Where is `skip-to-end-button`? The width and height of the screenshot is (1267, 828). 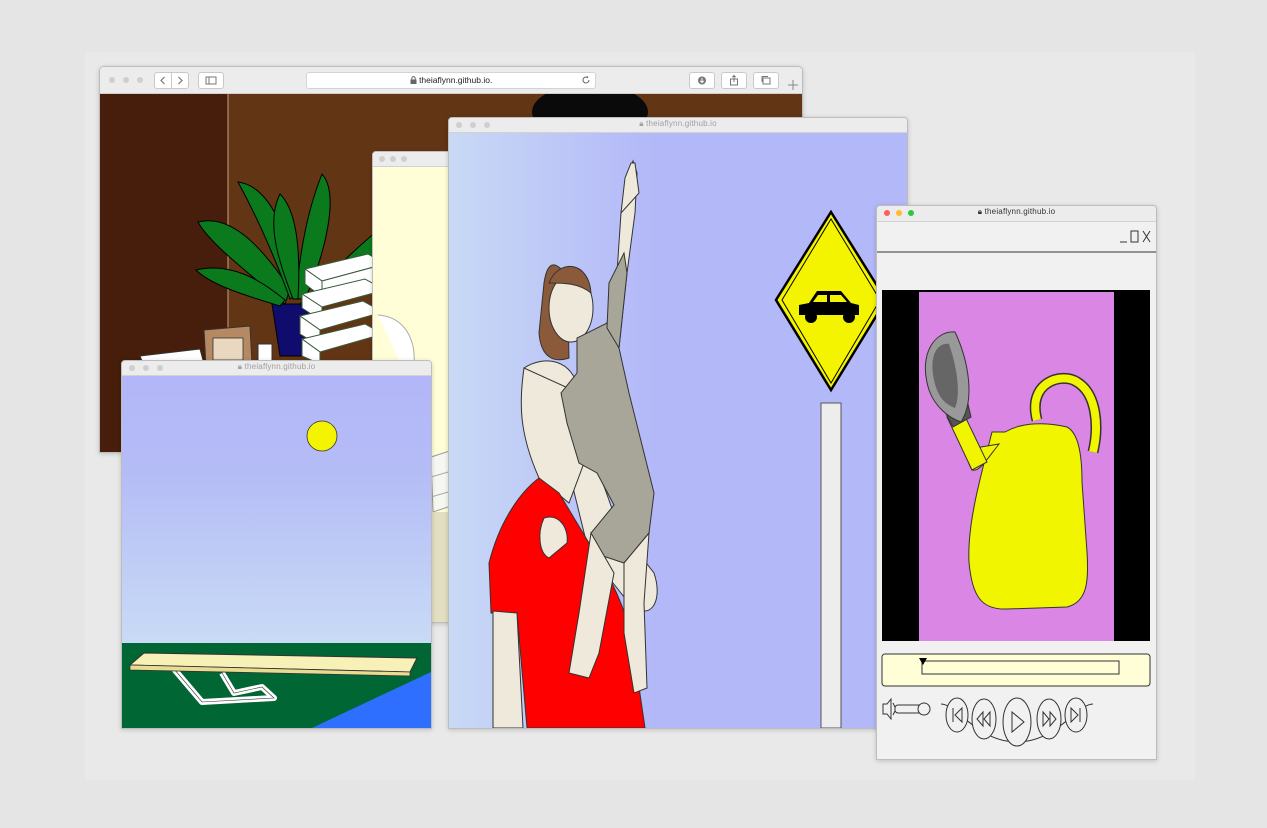 skip-to-end-button is located at coordinates (1076, 715).